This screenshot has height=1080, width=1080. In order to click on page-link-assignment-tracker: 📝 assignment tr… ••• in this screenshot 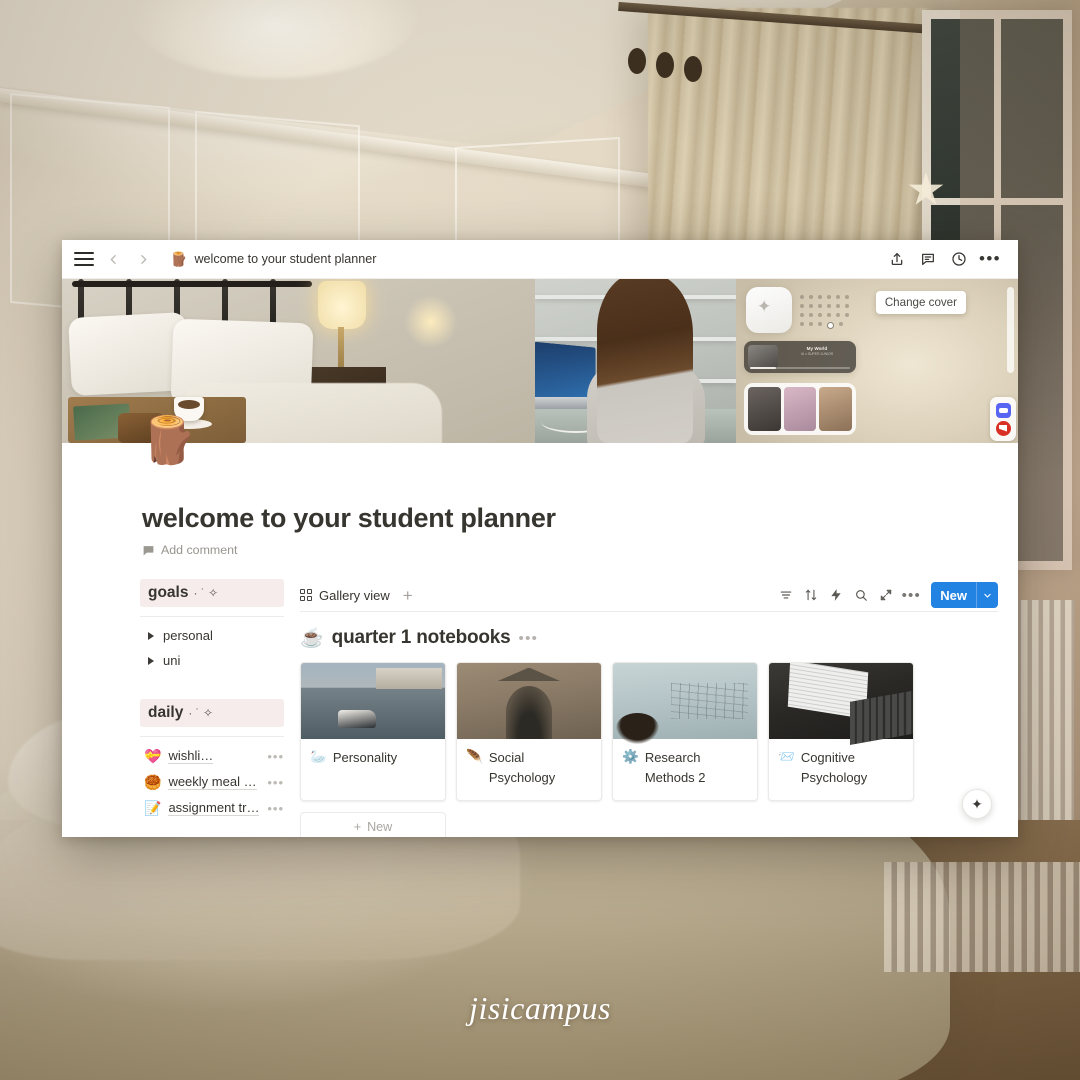, I will do `click(212, 808)`.